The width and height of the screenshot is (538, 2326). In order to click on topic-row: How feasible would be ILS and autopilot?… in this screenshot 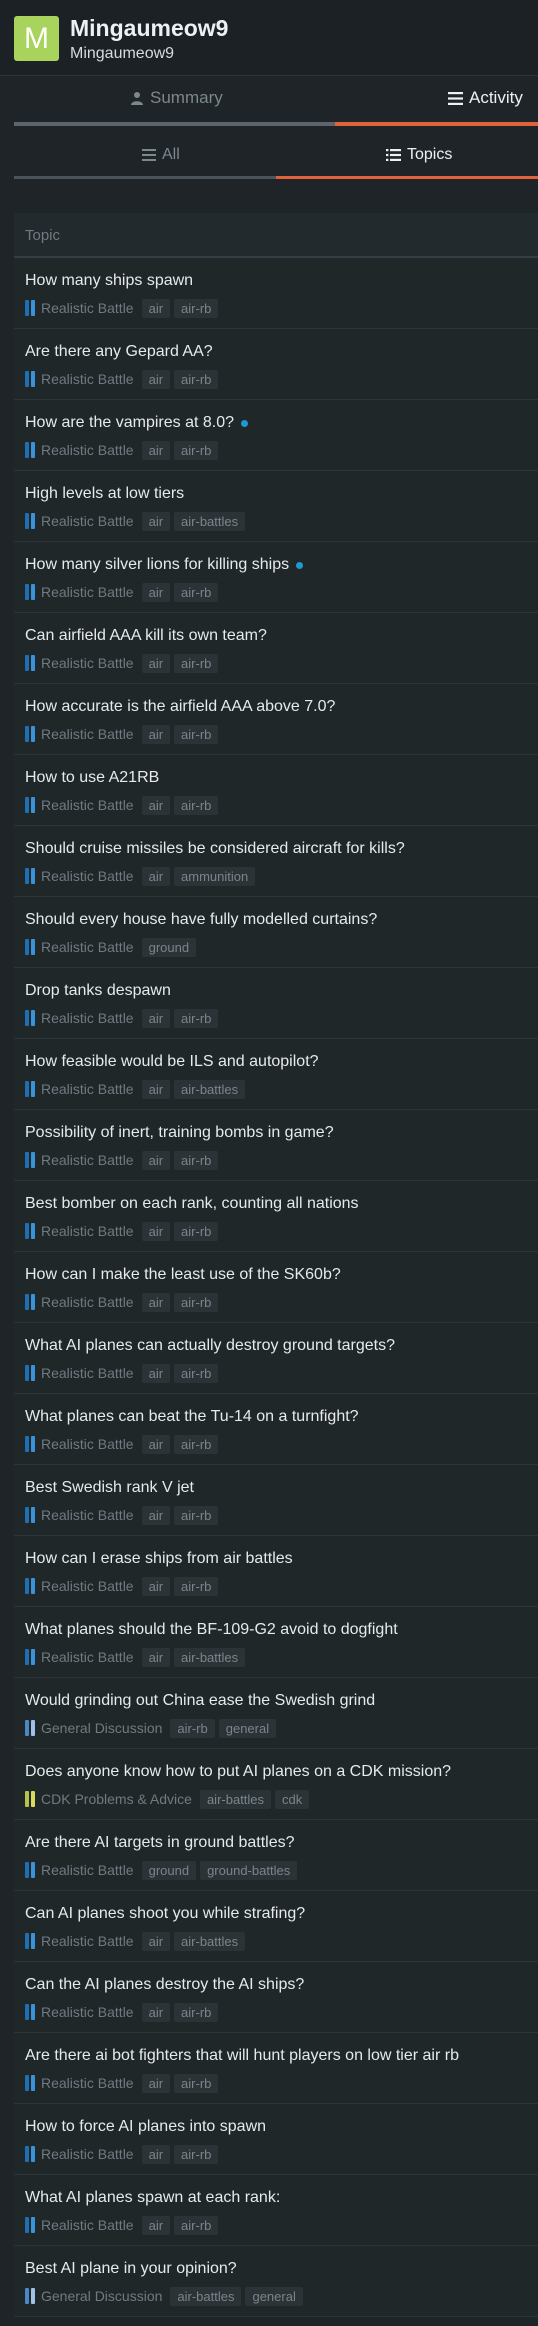, I will do `click(276, 1074)`.